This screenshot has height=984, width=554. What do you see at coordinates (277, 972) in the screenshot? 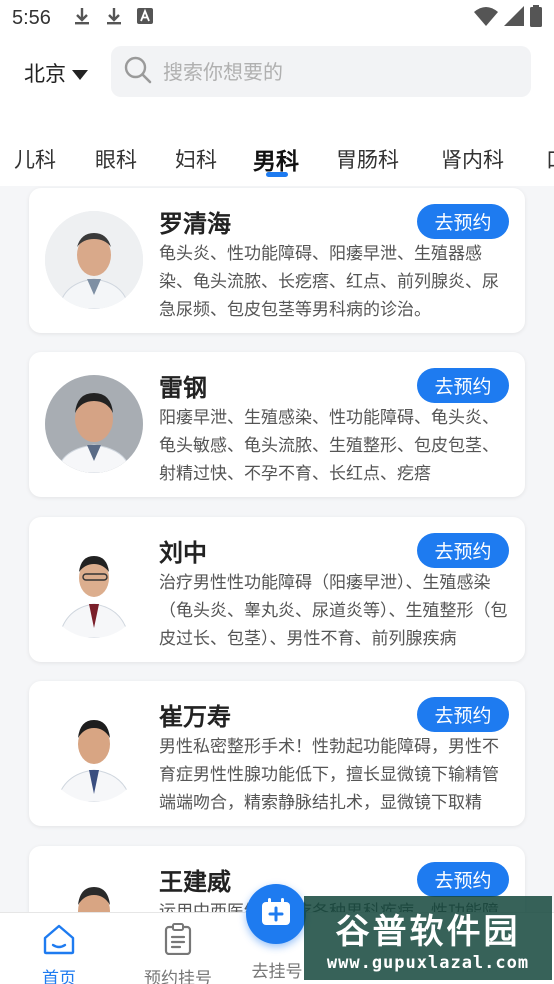
I see `nav-register-label: 去挂号` at bounding box center [277, 972].